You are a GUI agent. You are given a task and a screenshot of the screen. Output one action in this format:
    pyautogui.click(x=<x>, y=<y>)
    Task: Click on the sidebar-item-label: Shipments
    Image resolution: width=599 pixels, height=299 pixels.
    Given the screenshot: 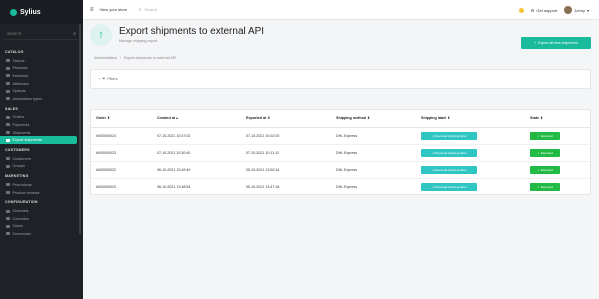 What is the action you would take?
    pyautogui.click(x=21, y=132)
    